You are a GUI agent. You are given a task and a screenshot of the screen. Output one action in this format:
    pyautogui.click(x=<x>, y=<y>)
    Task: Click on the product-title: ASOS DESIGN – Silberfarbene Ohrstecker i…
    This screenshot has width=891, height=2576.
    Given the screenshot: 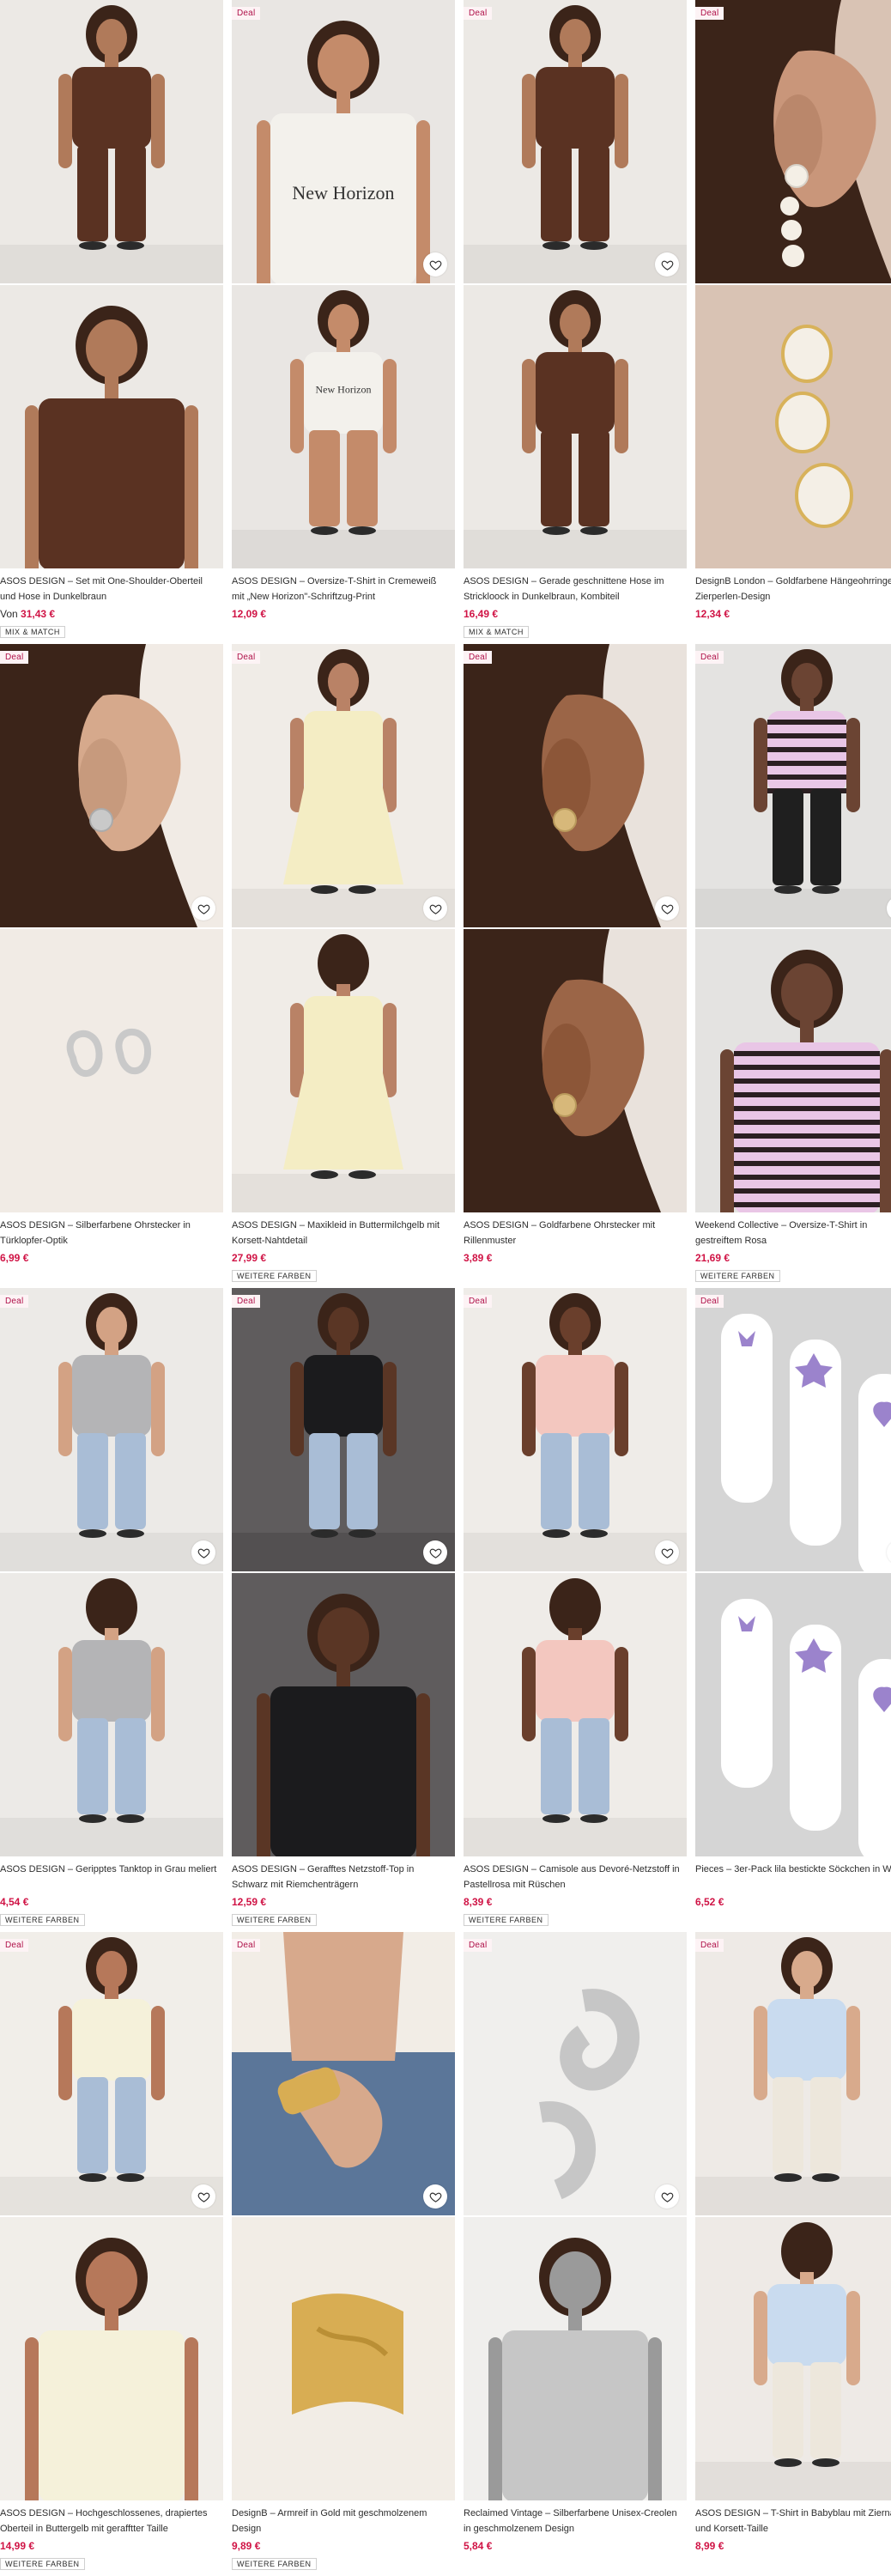 What is the action you would take?
    pyautogui.click(x=111, y=1233)
    